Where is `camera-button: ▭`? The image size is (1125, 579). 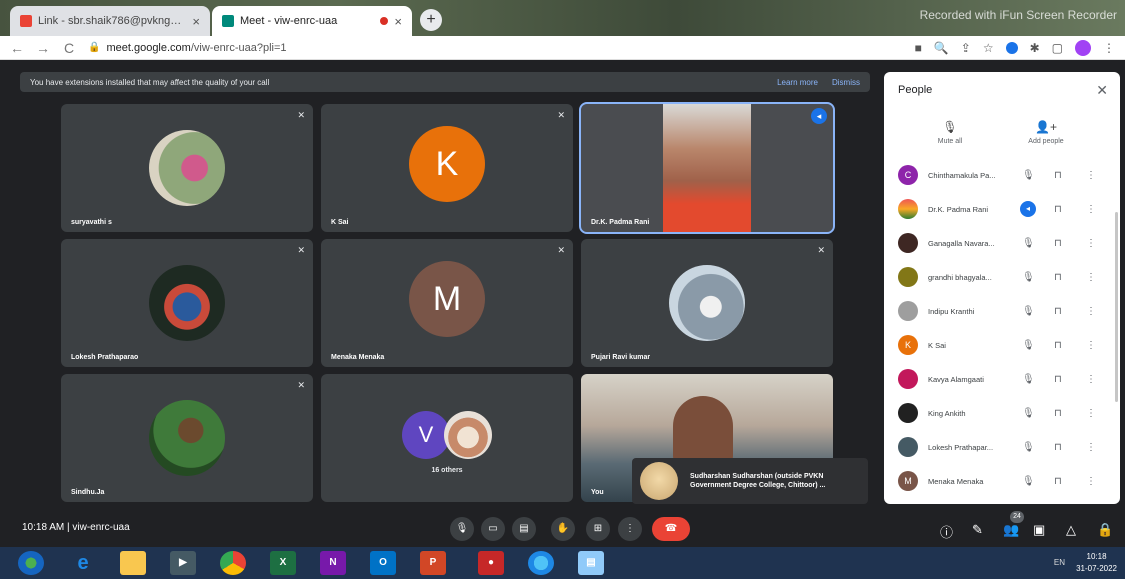 camera-button: ▭ is located at coordinates (493, 529).